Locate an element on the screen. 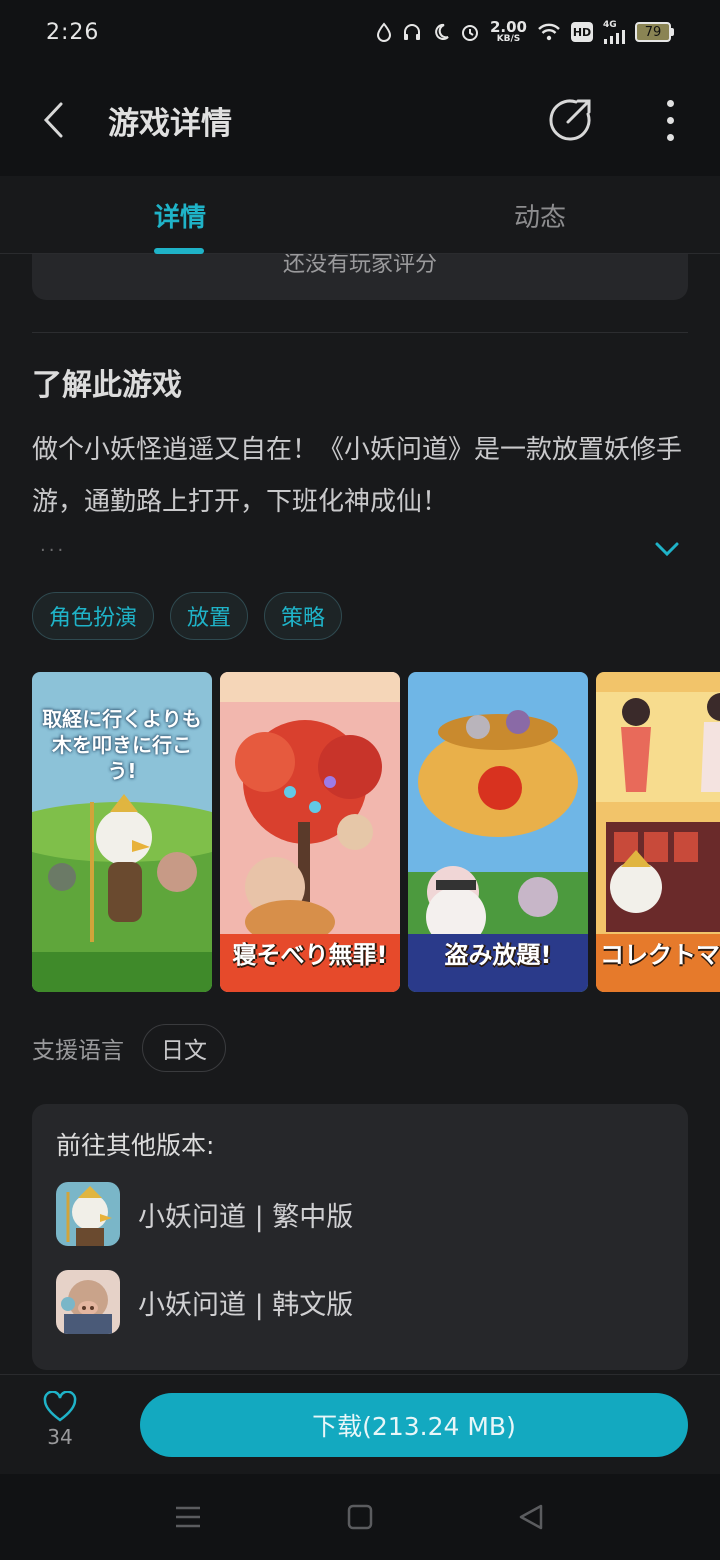 The width and height of the screenshot is (720, 1560). screenshot: コレクトマニ is located at coordinates (658, 832).